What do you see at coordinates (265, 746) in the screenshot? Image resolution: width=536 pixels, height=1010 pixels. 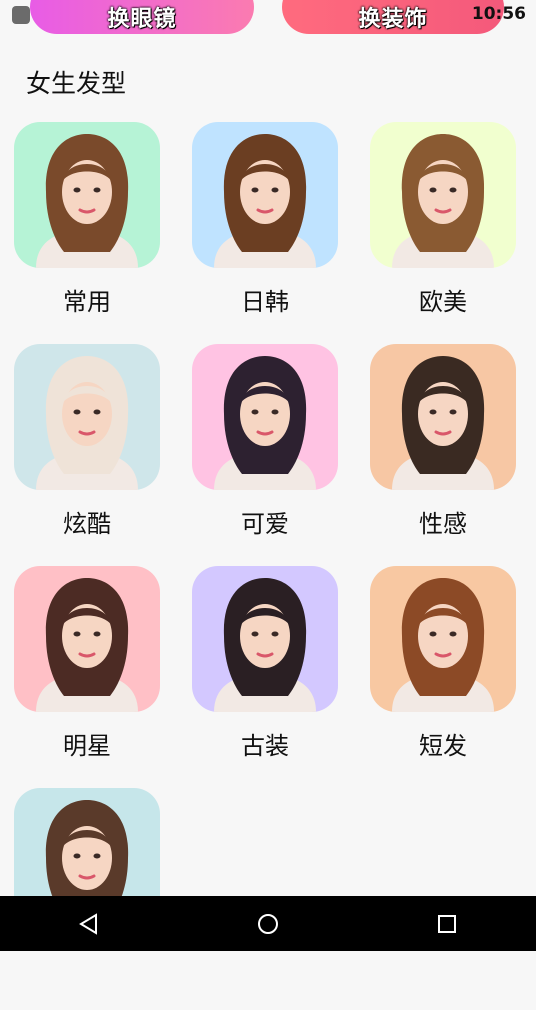 I see `hairstyle-label: 古装` at bounding box center [265, 746].